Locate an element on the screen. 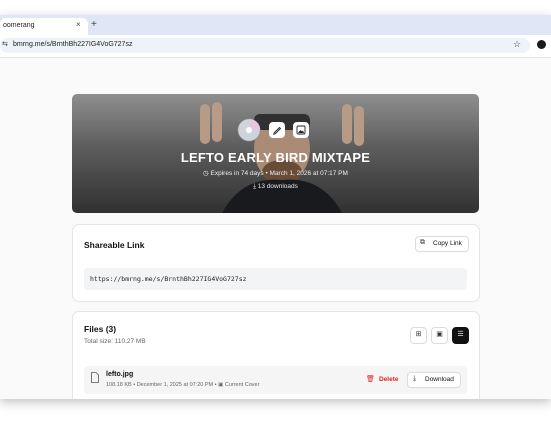  change-cover-button is located at coordinates (301, 130).